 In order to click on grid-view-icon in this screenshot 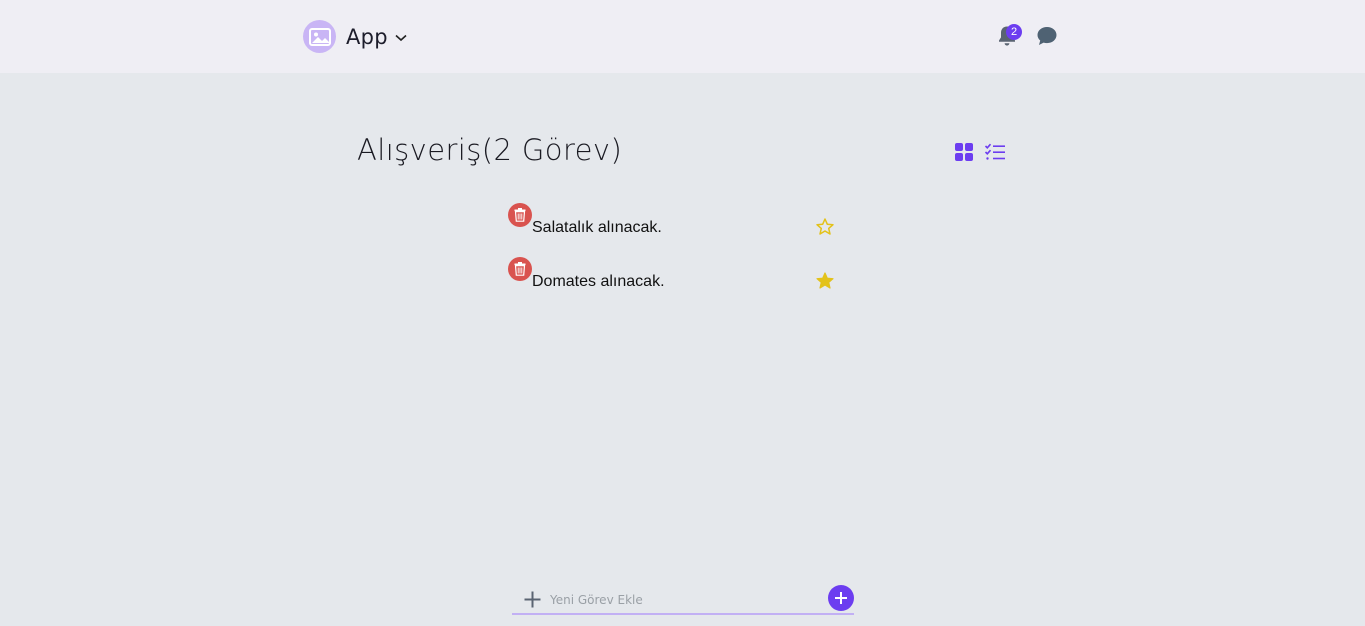, I will do `click(964, 152)`.